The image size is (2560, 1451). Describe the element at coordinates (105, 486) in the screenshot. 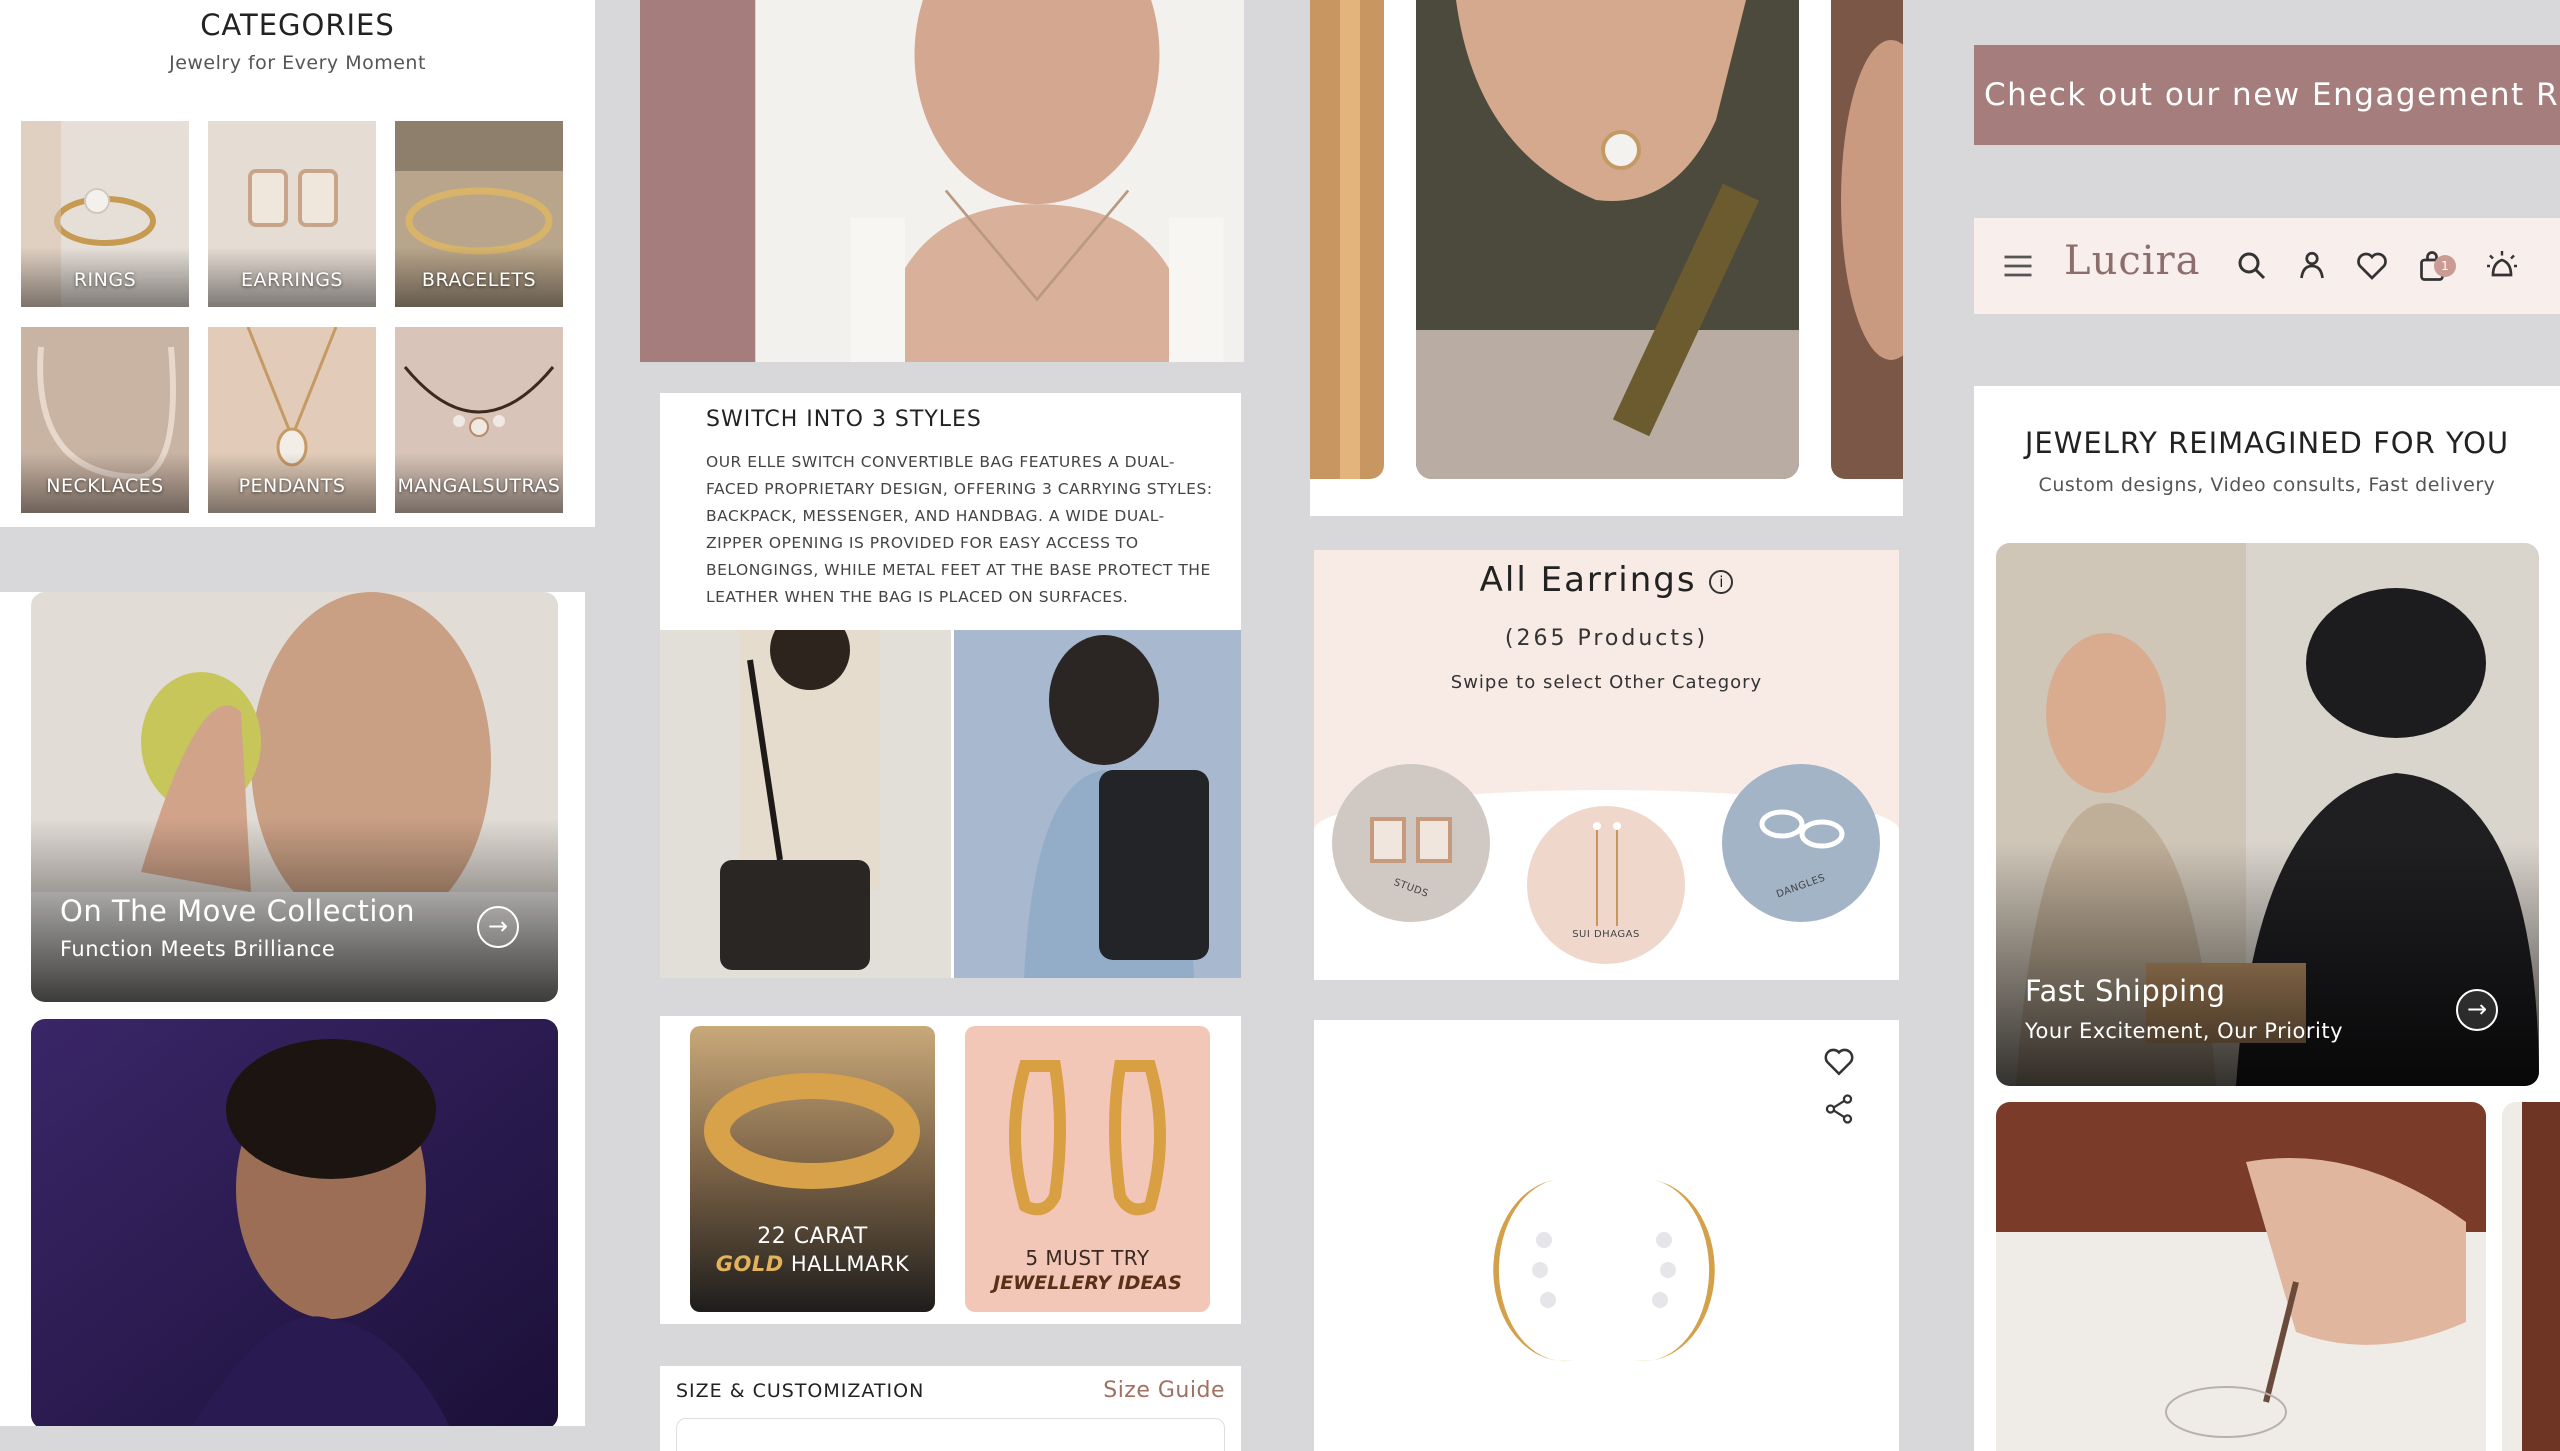

I see `category-label-necklaces: NECKLACES` at that location.